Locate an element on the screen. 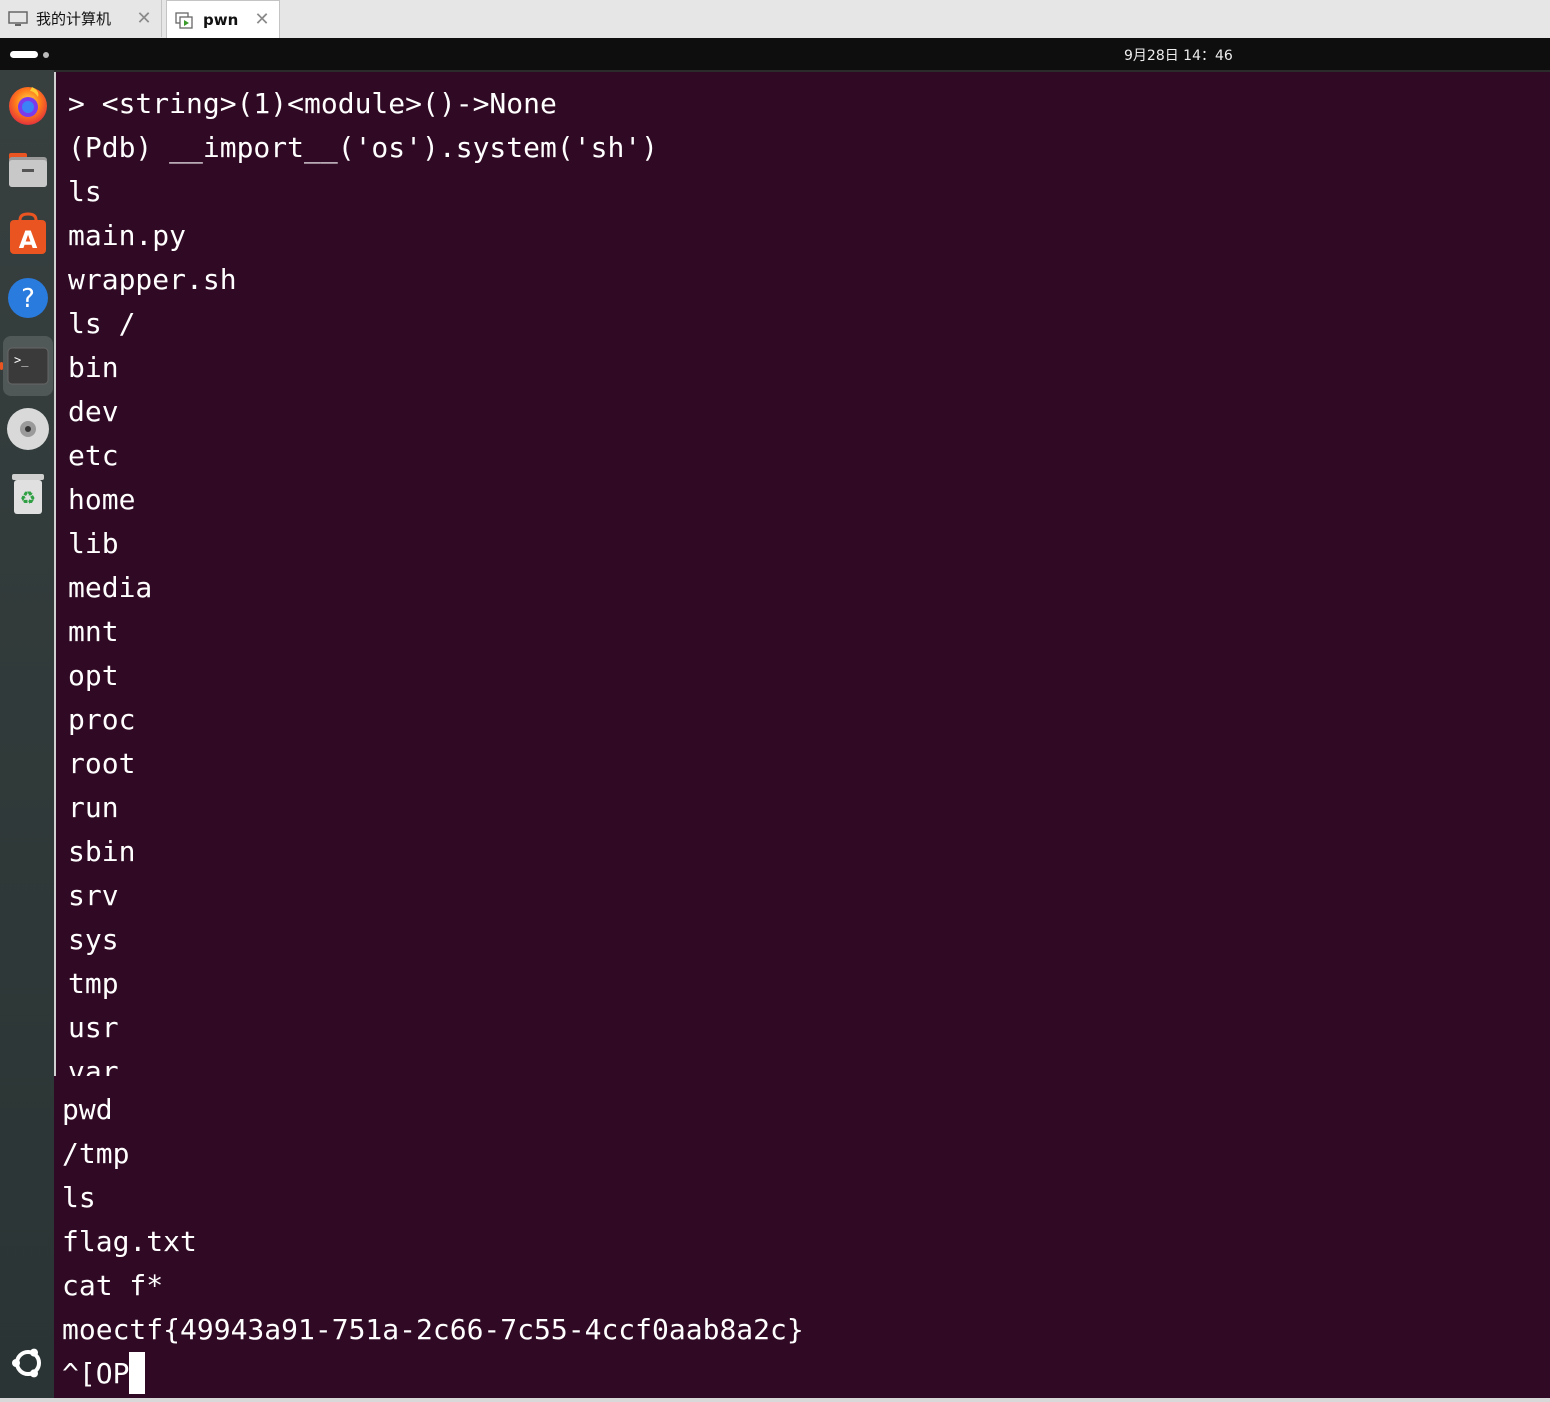 The height and width of the screenshot is (1402, 1550). computer-icon is located at coordinates (18, 18).